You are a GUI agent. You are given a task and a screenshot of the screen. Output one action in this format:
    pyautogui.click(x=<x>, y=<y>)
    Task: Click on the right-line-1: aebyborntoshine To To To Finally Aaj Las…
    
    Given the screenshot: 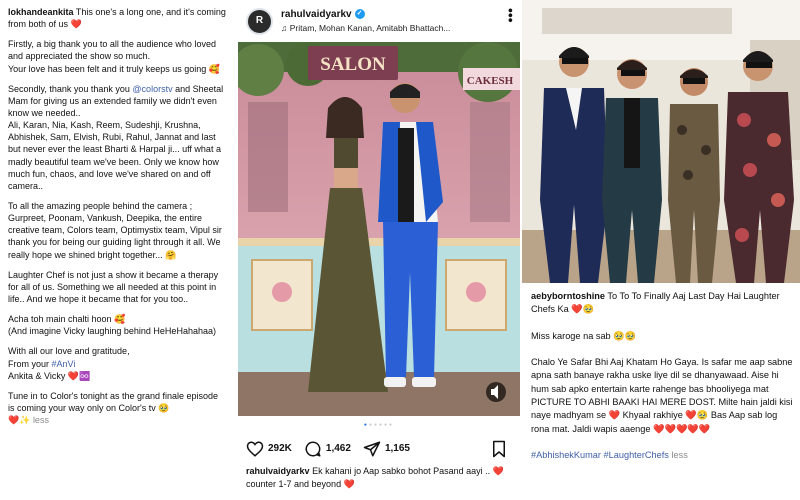 What is the action you would take?
    pyautogui.click(x=663, y=303)
    